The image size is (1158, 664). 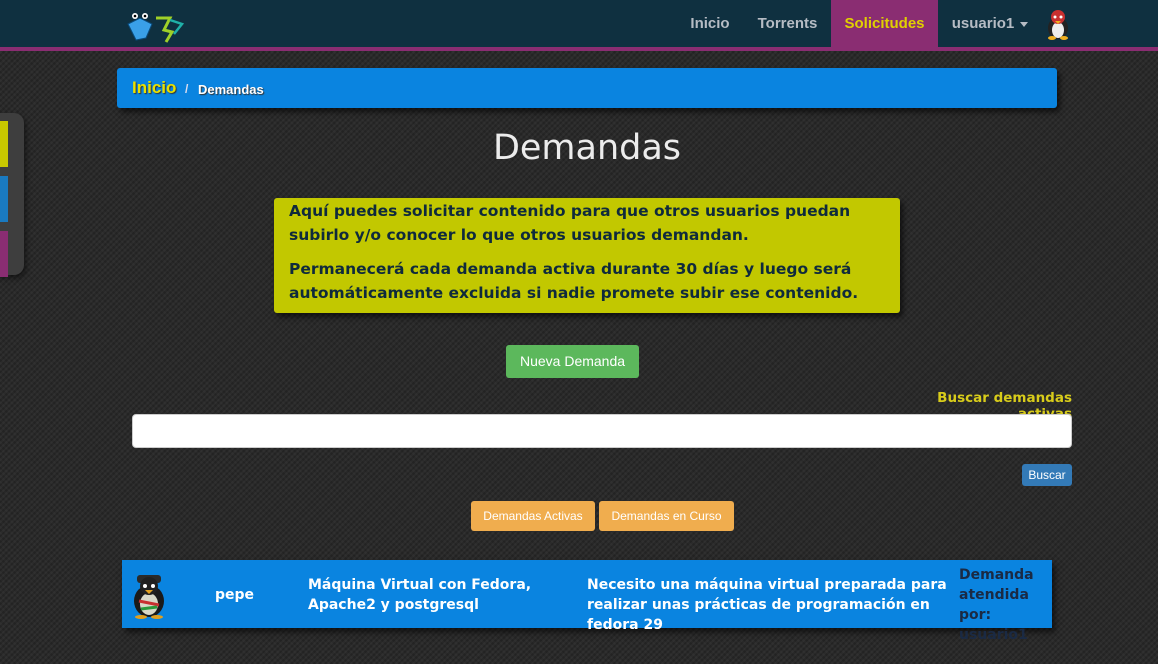 What do you see at coordinates (602, 431) in the screenshot?
I see `search-input` at bounding box center [602, 431].